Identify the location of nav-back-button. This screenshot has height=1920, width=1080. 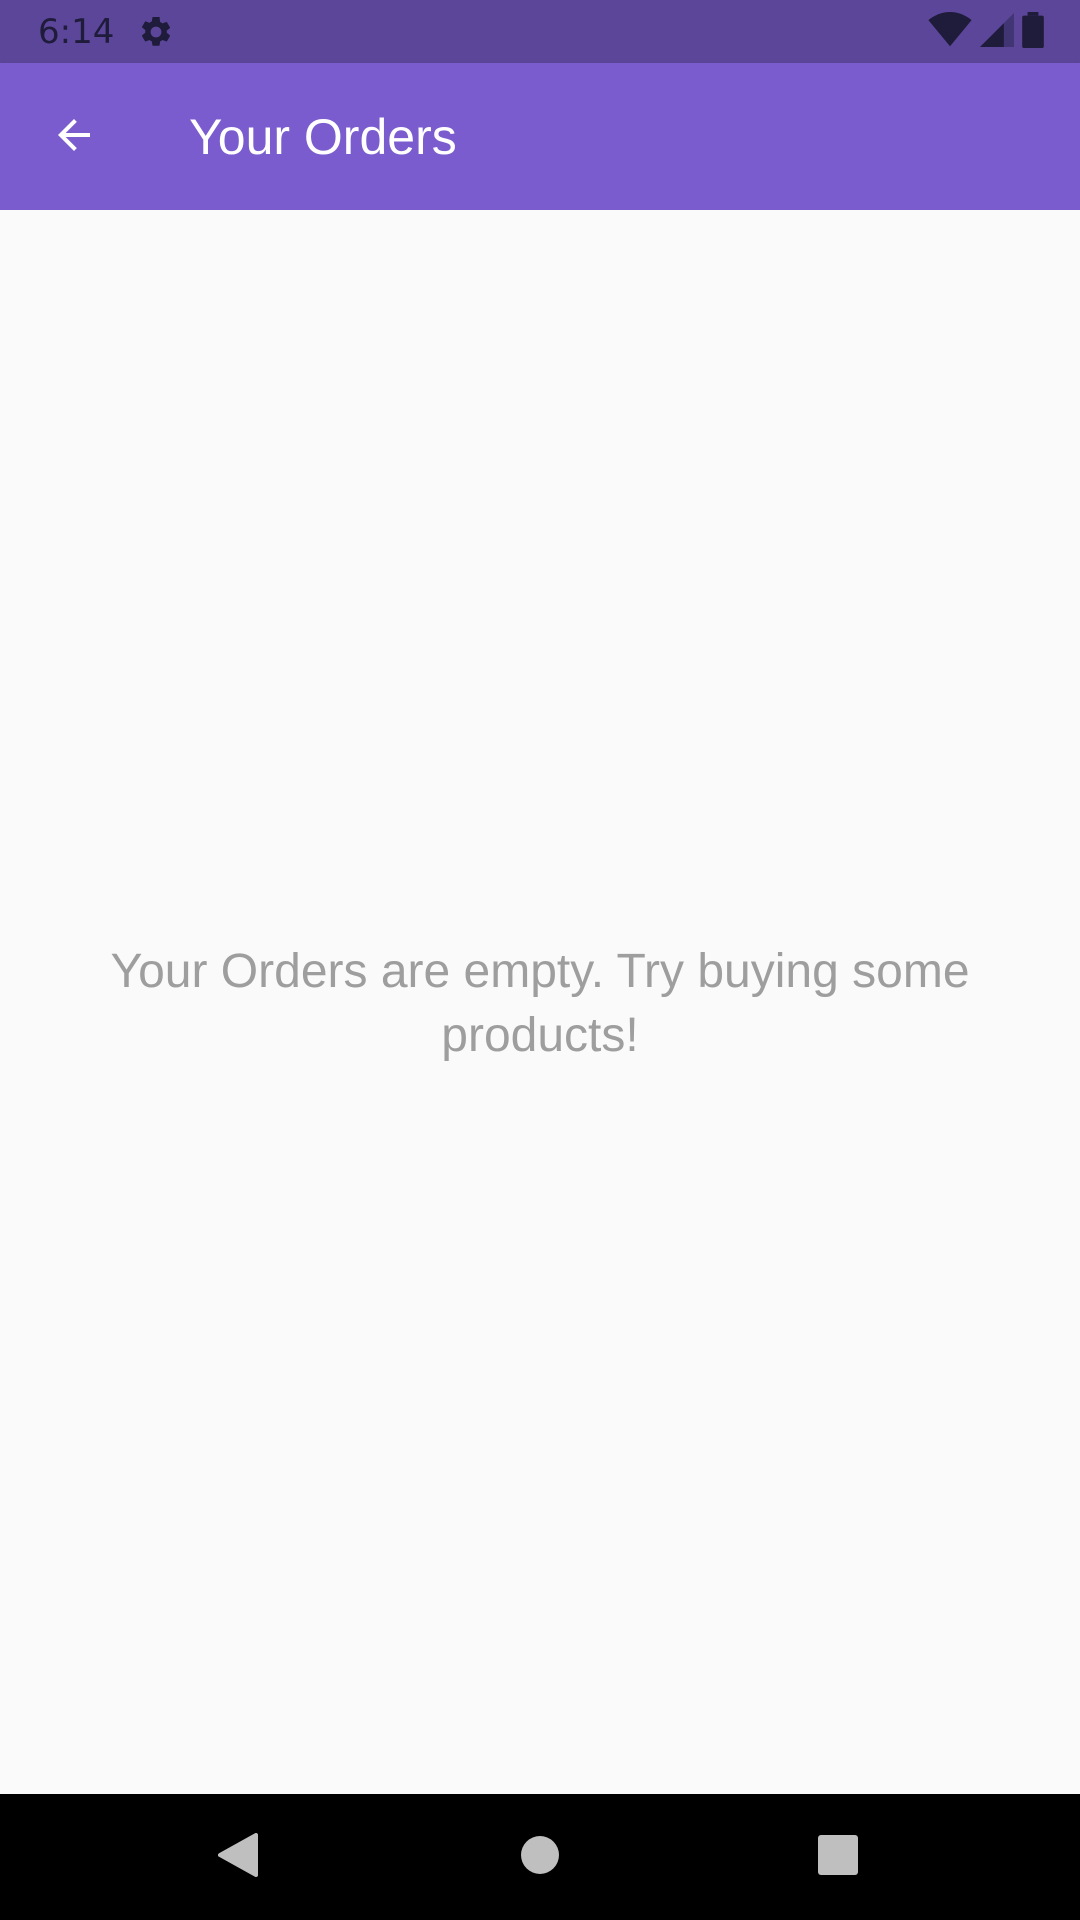
(238, 1857).